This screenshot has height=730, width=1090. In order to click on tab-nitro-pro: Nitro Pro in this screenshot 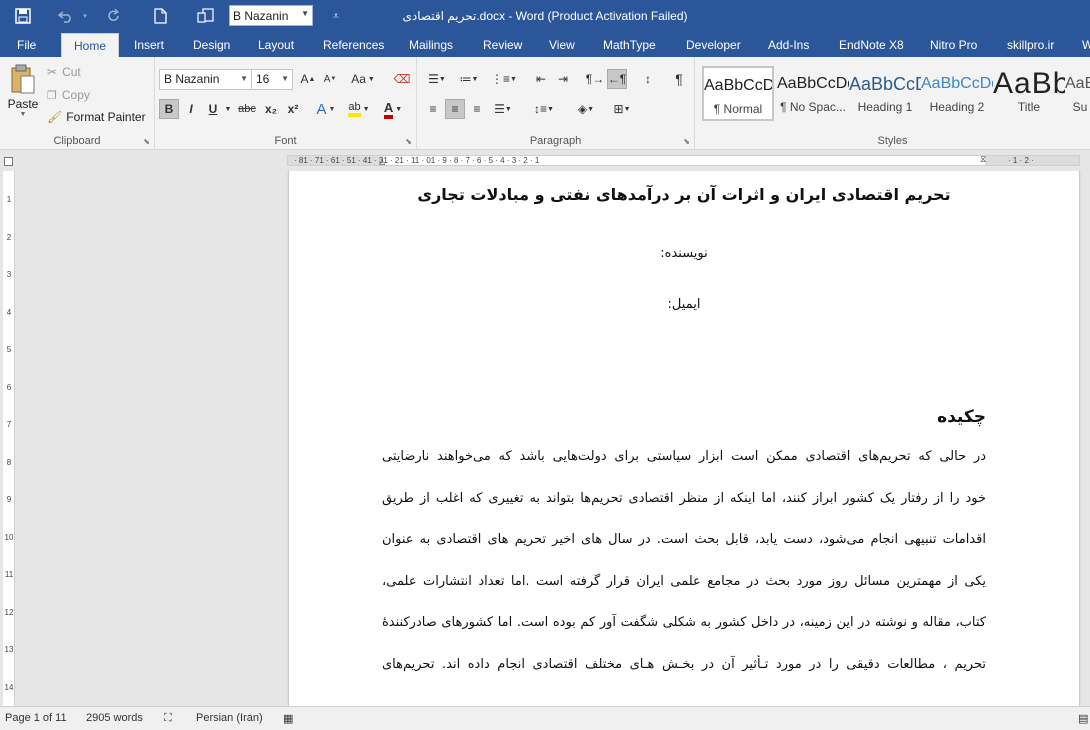, I will do `click(953, 45)`.